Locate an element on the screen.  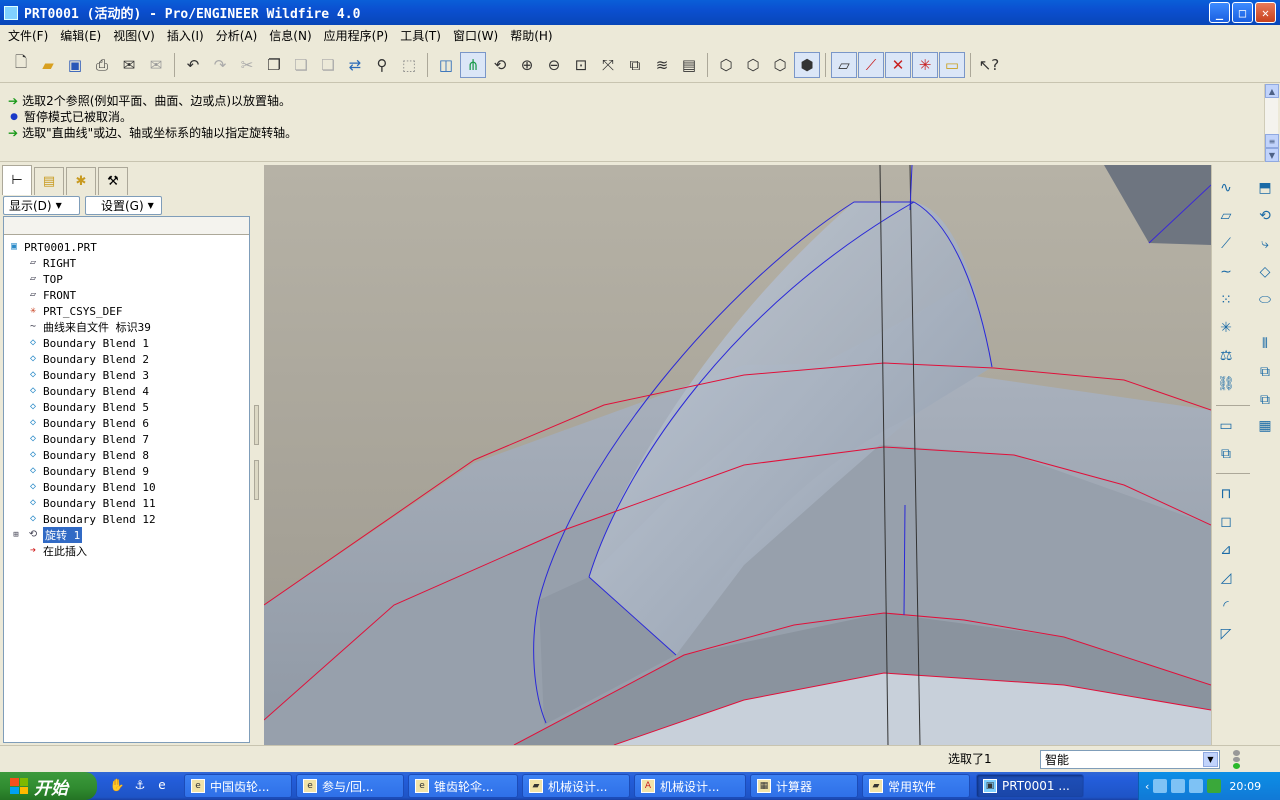
refit-icon: ⊡ is located at coordinates (581, 65).